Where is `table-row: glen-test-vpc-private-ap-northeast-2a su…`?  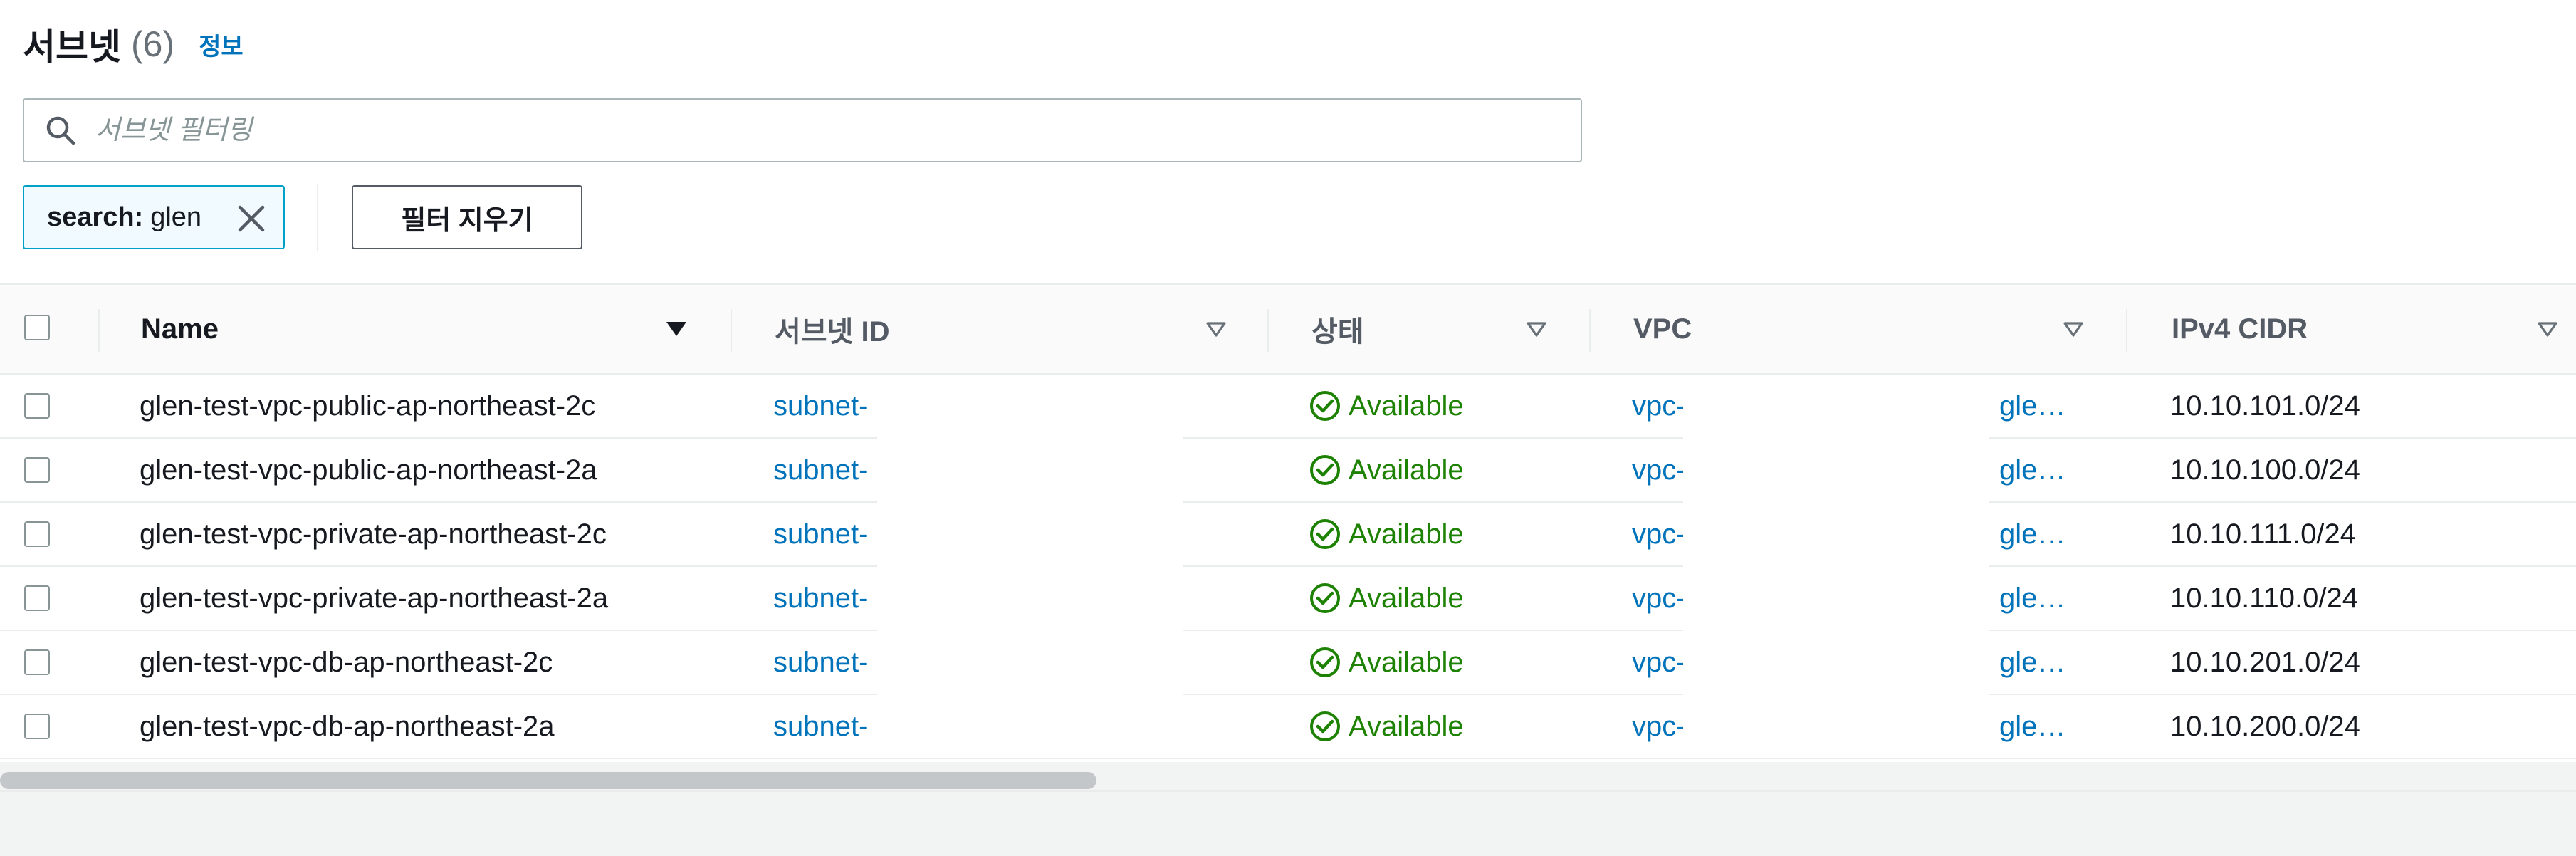 table-row: glen-test-vpc-private-ap-northeast-2a su… is located at coordinates (1288, 599).